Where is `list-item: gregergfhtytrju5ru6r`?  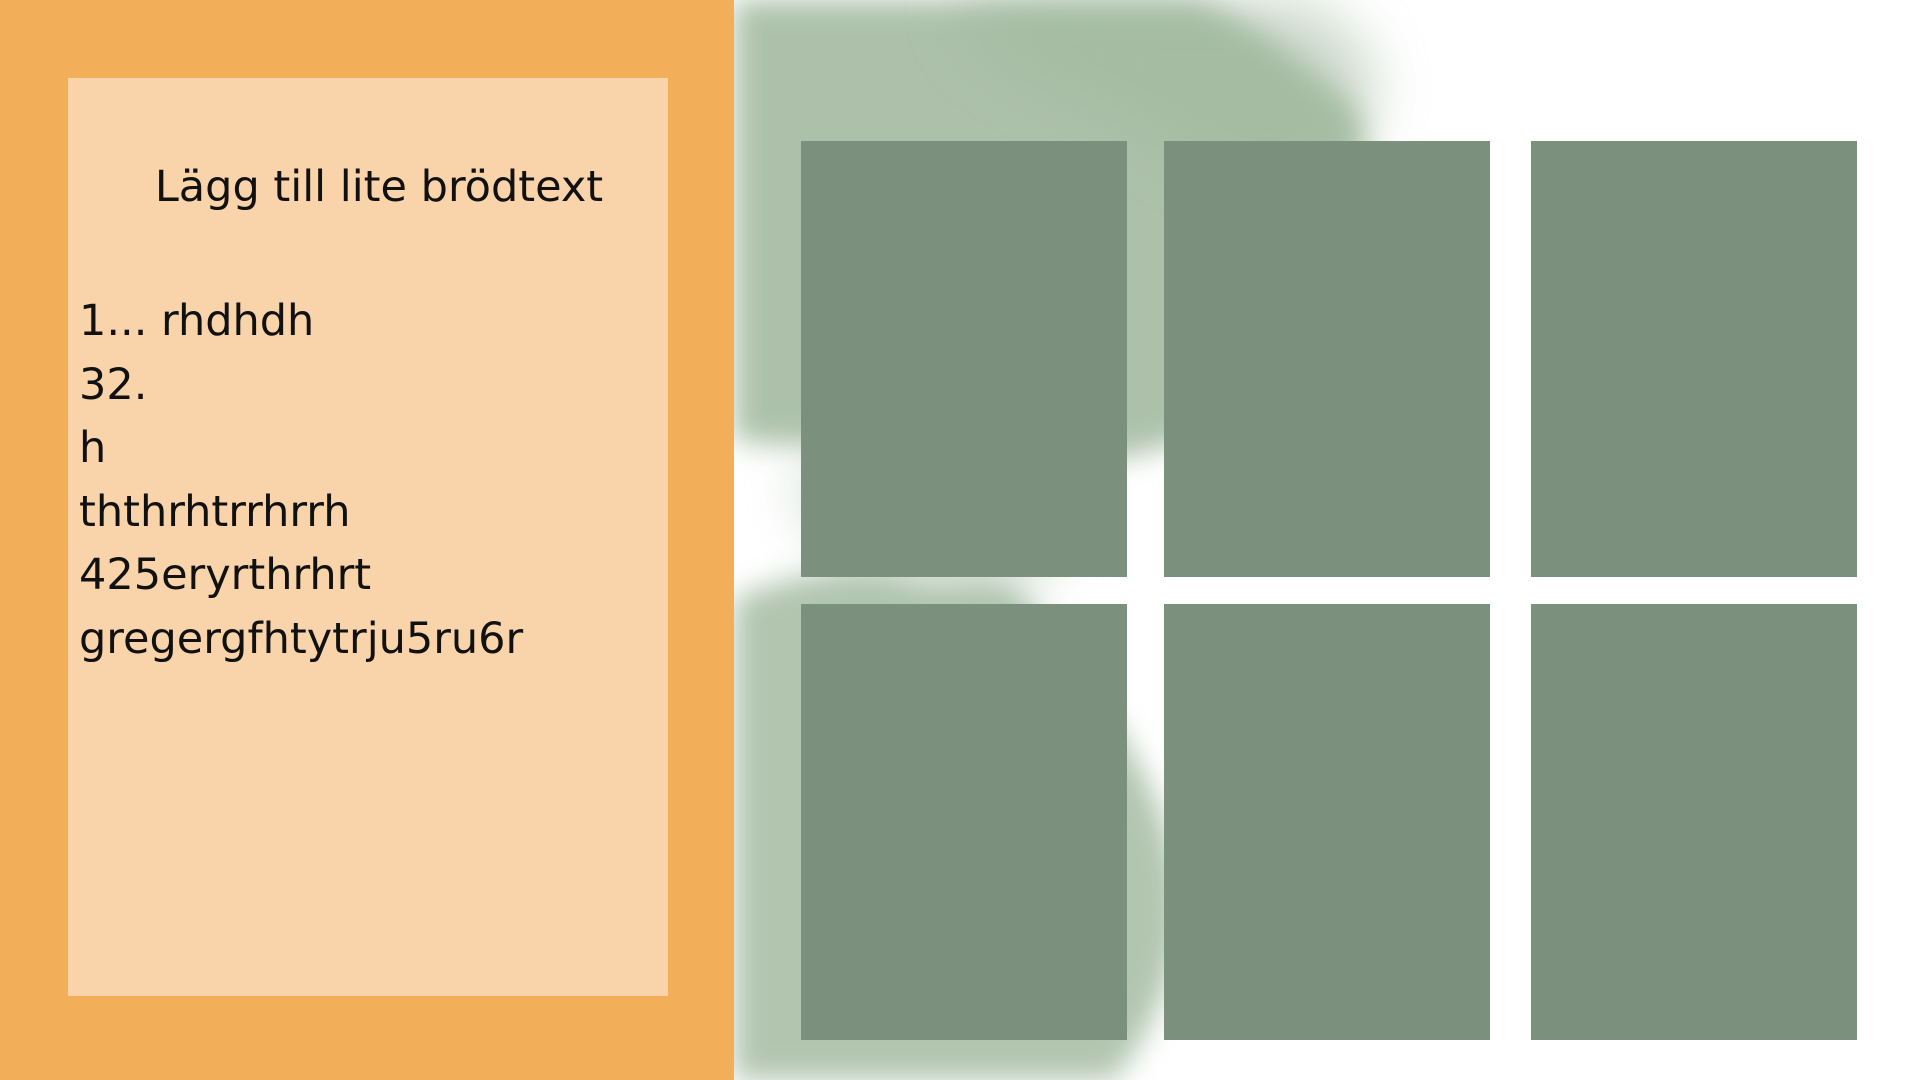 list-item: gregergfhtytrju5ru6r is located at coordinates (301, 638).